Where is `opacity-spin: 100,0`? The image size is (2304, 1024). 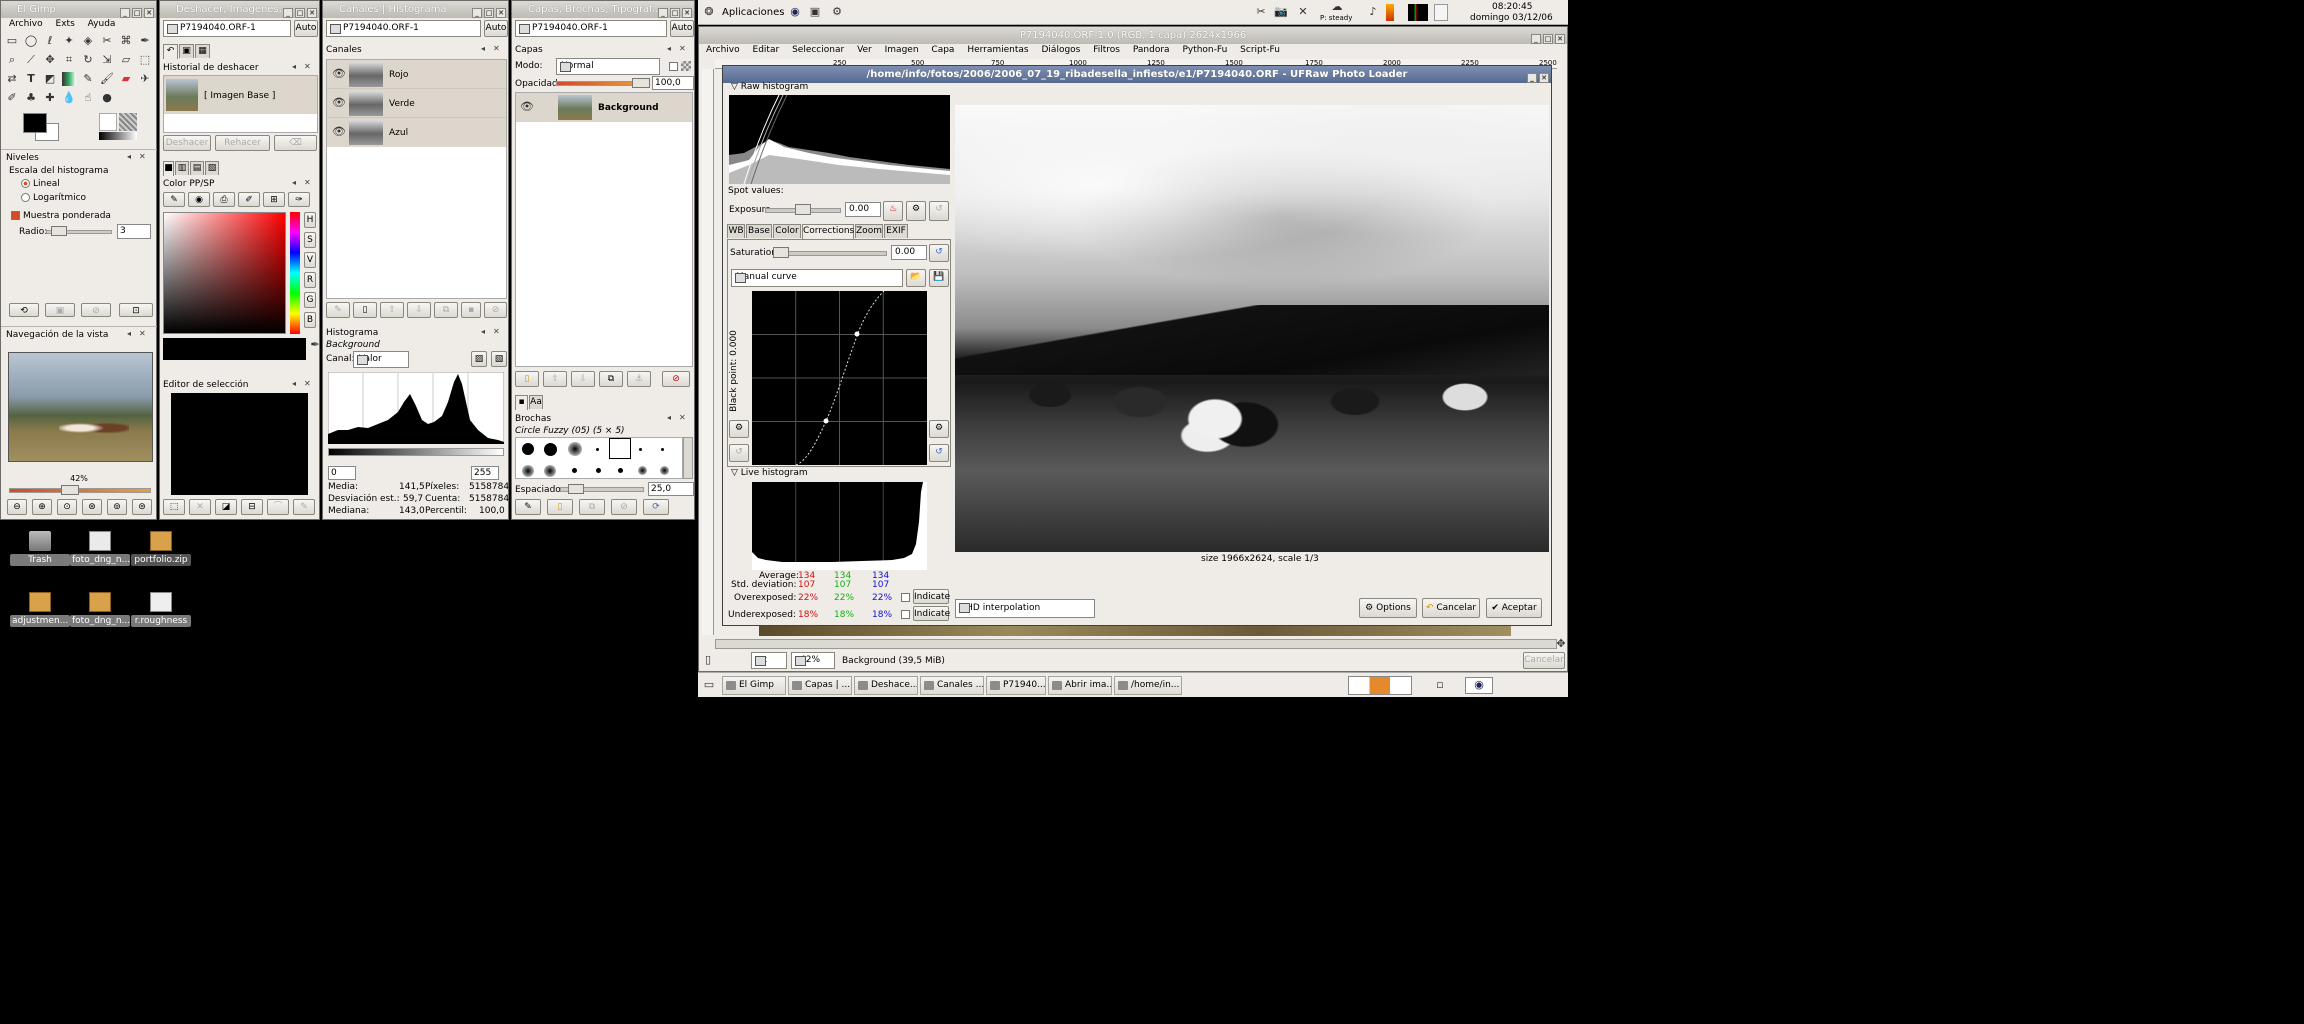 opacity-spin: 100,0 is located at coordinates (673, 83).